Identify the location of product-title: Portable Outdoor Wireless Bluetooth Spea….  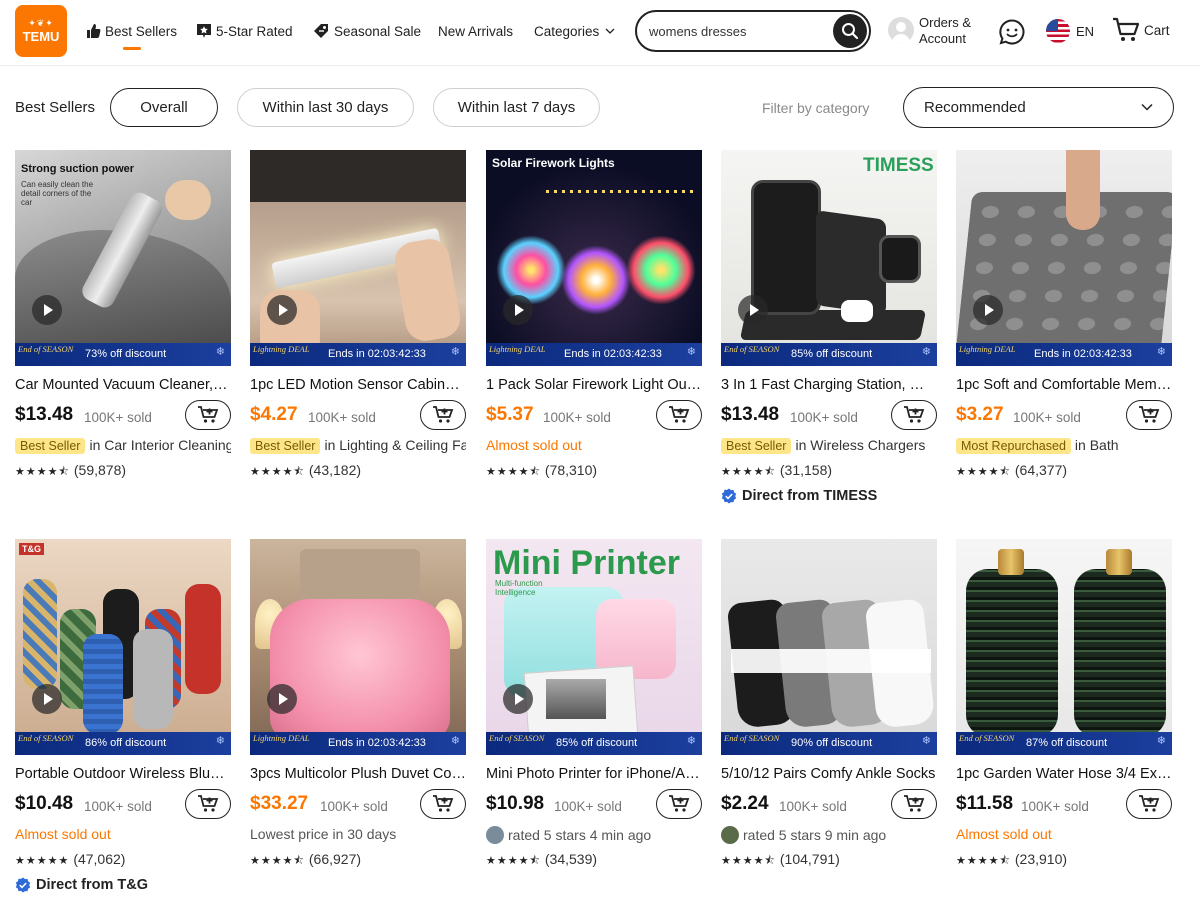
(123, 774).